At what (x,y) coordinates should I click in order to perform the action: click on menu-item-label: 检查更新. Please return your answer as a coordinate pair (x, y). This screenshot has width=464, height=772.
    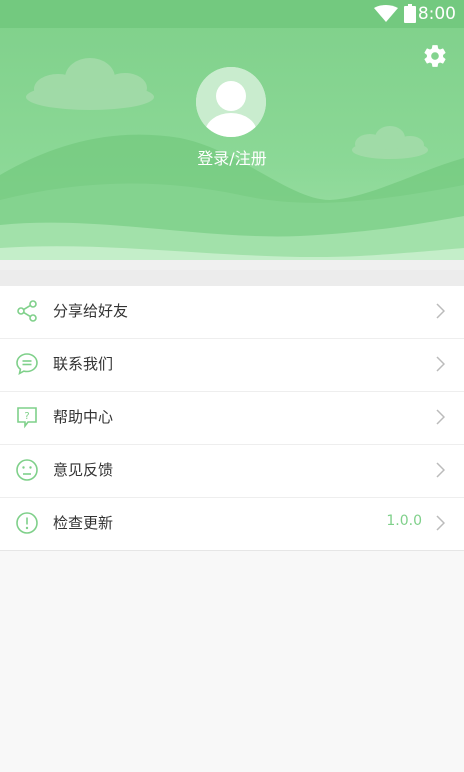
    Looking at the image, I should click on (83, 523).